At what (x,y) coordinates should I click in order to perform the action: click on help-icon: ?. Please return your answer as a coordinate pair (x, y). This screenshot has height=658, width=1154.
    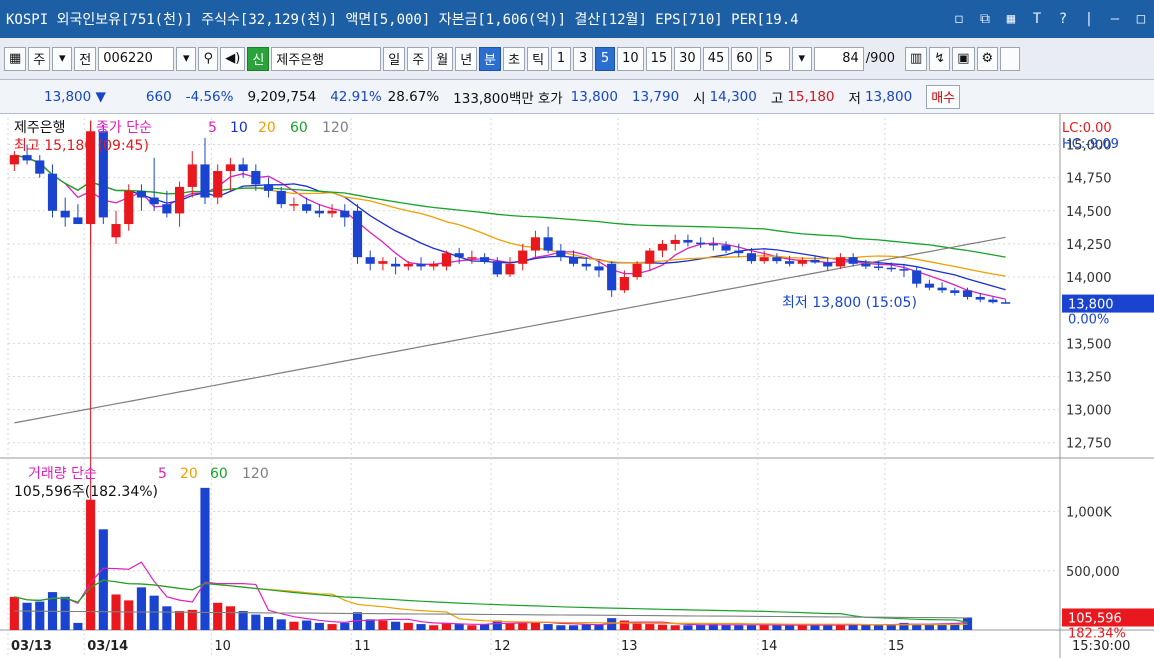
    Looking at the image, I should click on (1063, 19).